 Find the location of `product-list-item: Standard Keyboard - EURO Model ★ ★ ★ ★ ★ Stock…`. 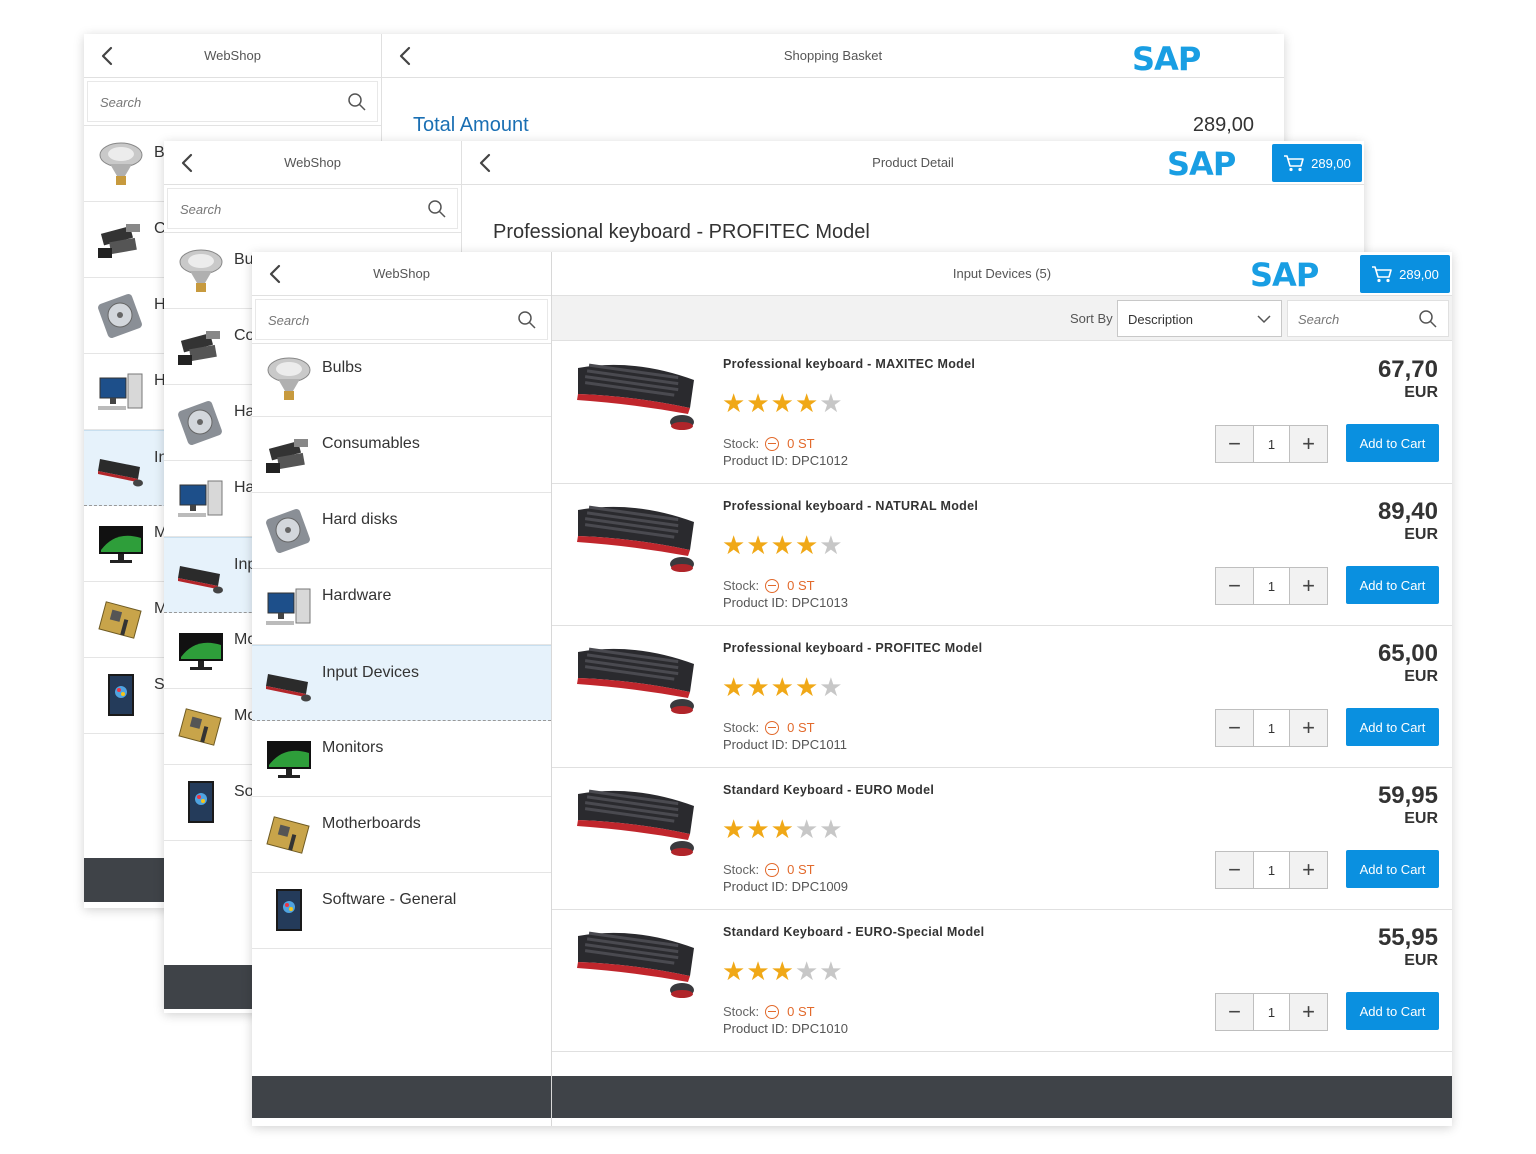

product-list-item: Standard Keyboard - EURO Model ★ ★ ★ ★ ★ Stock… is located at coordinates (1002, 839).